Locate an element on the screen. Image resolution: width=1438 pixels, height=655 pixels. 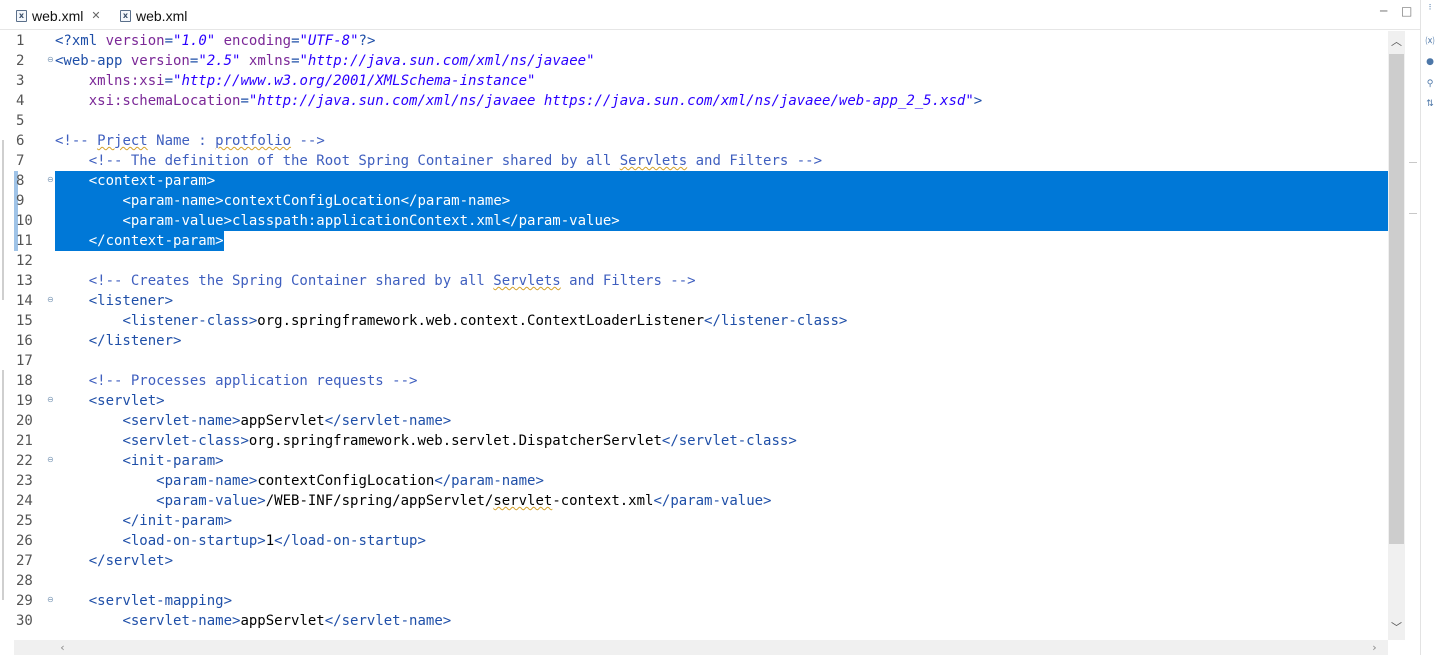
code-line: 1 <?xml version="1.0" encoding="UTF-8"?> is located at coordinates (701, 41).